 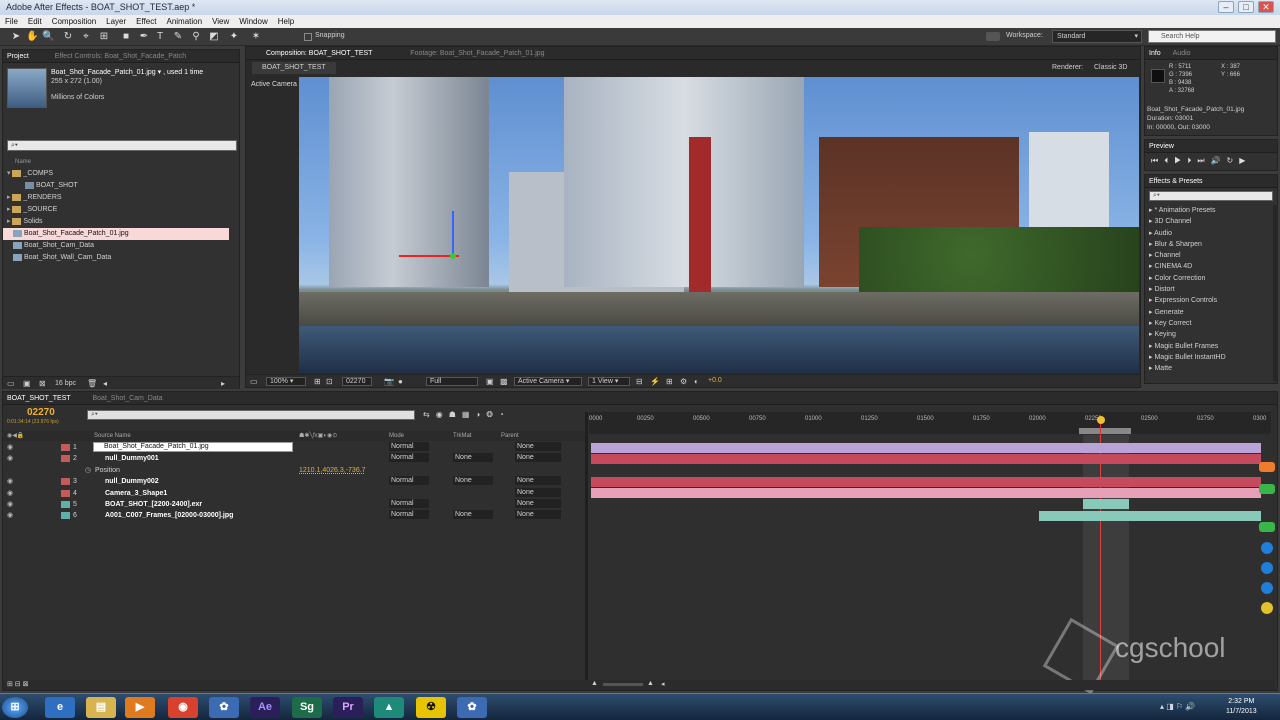 What do you see at coordinates (1209, 323) in the screenshot?
I see `effects-category-key-correct: ▸ Key Correct` at bounding box center [1209, 323].